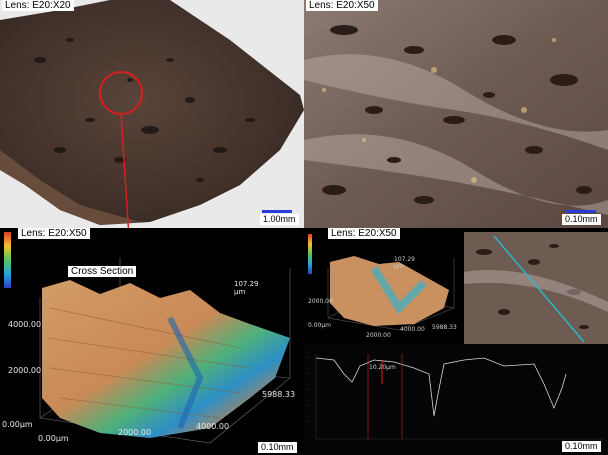 The width and height of the screenshot is (608, 455). What do you see at coordinates (53, 438) in the screenshot?
I see `x-tick: 0.00µm` at bounding box center [53, 438].